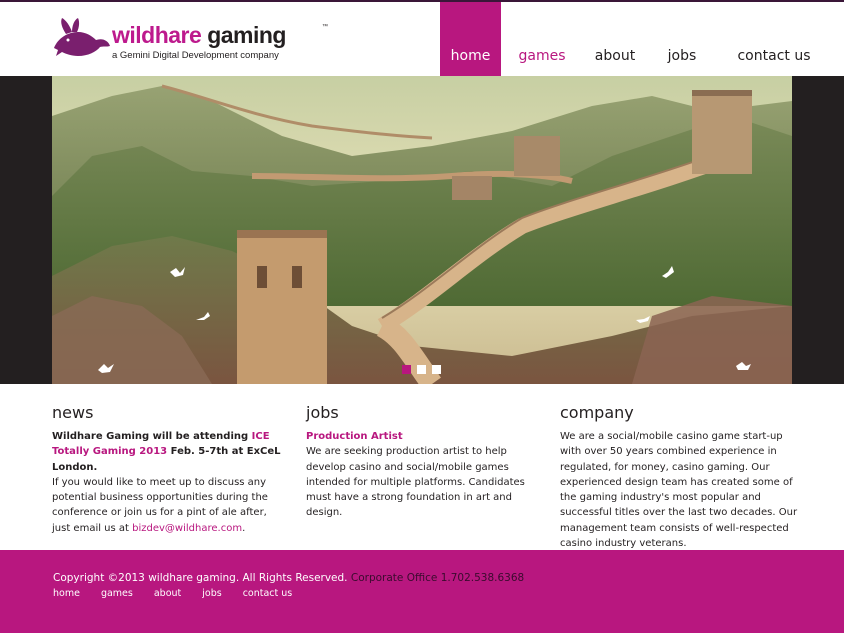 The width and height of the screenshot is (844, 633). What do you see at coordinates (66, 593) in the screenshot?
I see `footer-link-home: home` at bounding box center [66, 593].